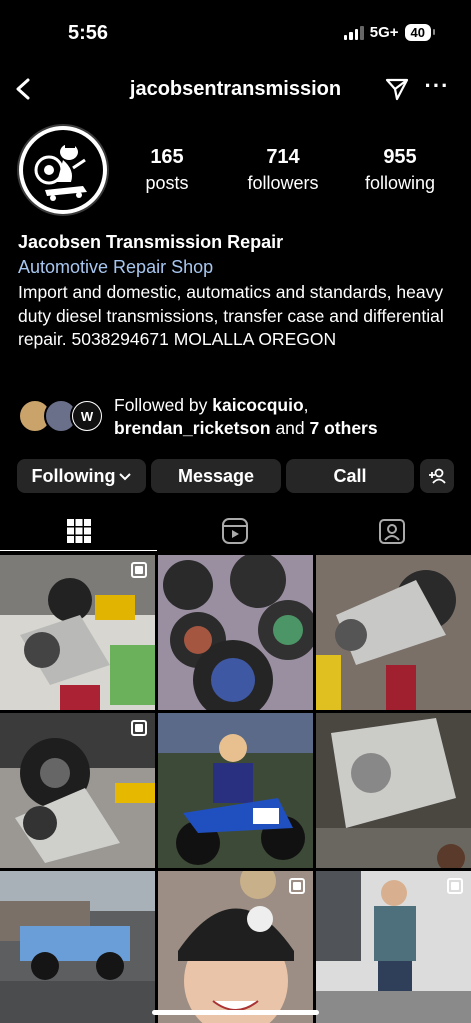 The height and width of the screenshot is (1023, 471). What do you see at coordinates (400, 183) in the screenshot?
I see `stat-following-label: following` at bounding box center [400, 183].